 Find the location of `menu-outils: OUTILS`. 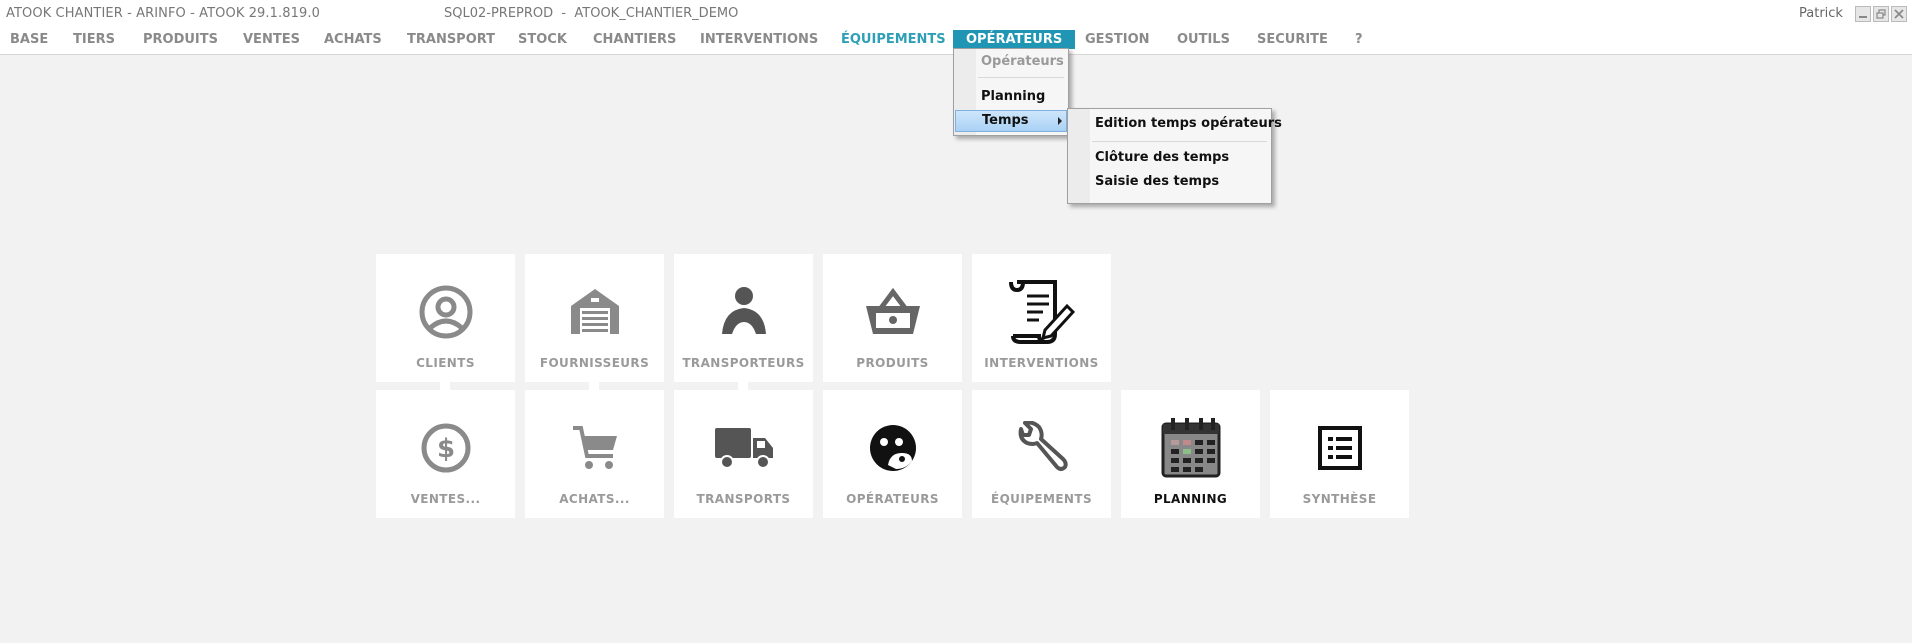

menu-outils: OUTILS is located at coordinates (1203, 39).